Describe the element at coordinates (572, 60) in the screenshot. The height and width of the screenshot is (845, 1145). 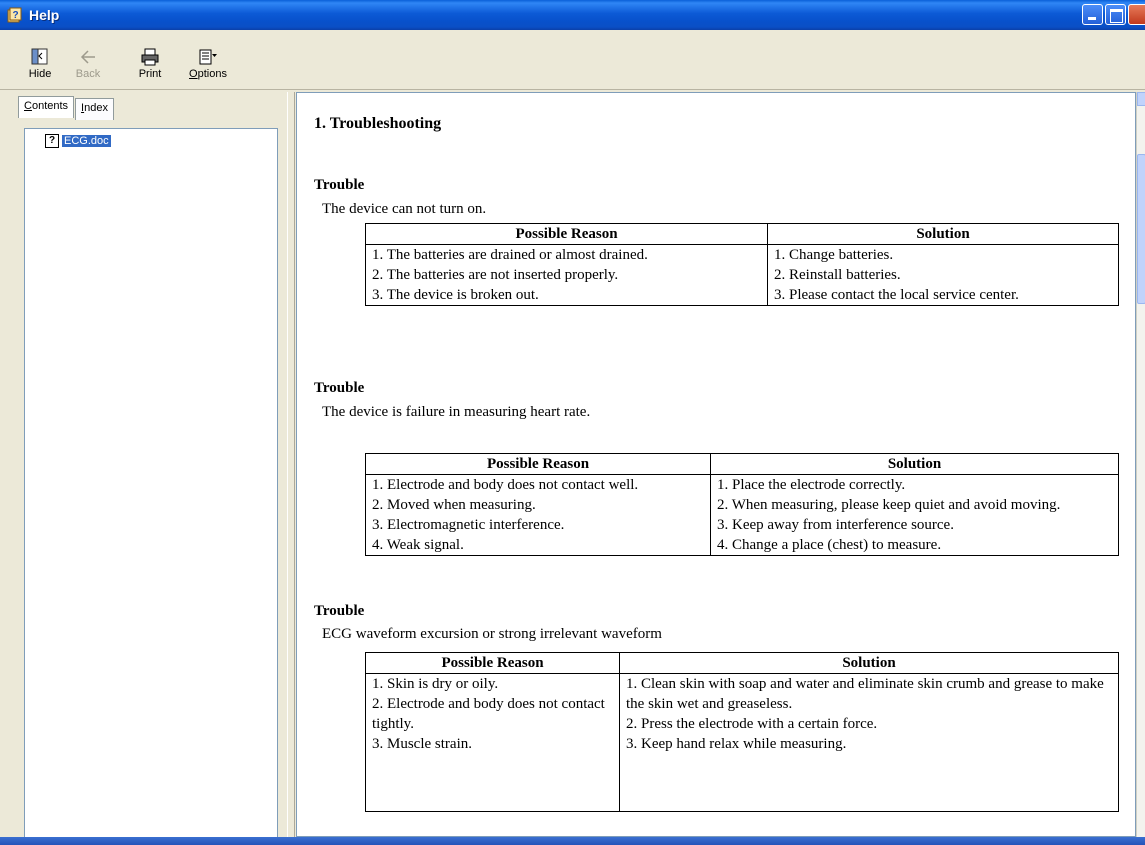
I see `toolbar: Hide Back Print Options` at that location.